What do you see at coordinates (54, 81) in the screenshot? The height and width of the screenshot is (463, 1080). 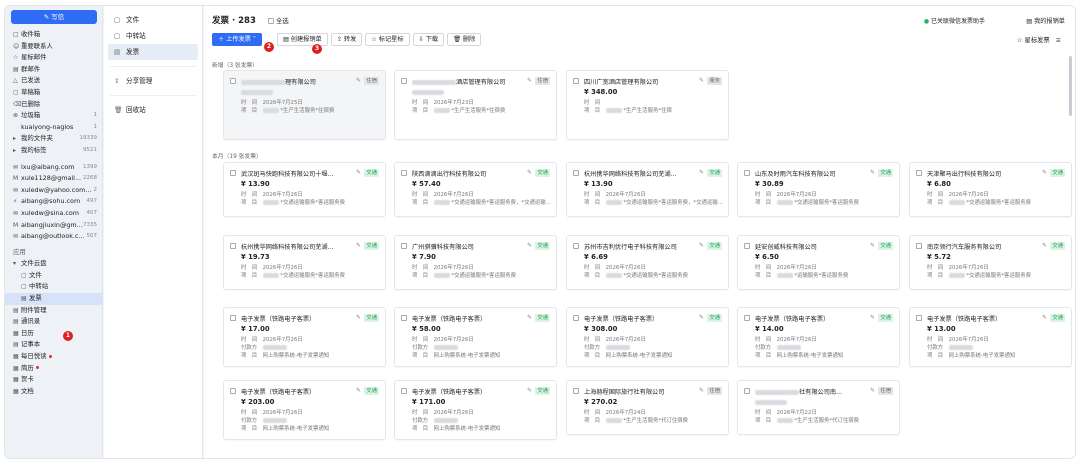 I see `mailbox-item: △ 已发送` at bounding box center [54, 81].